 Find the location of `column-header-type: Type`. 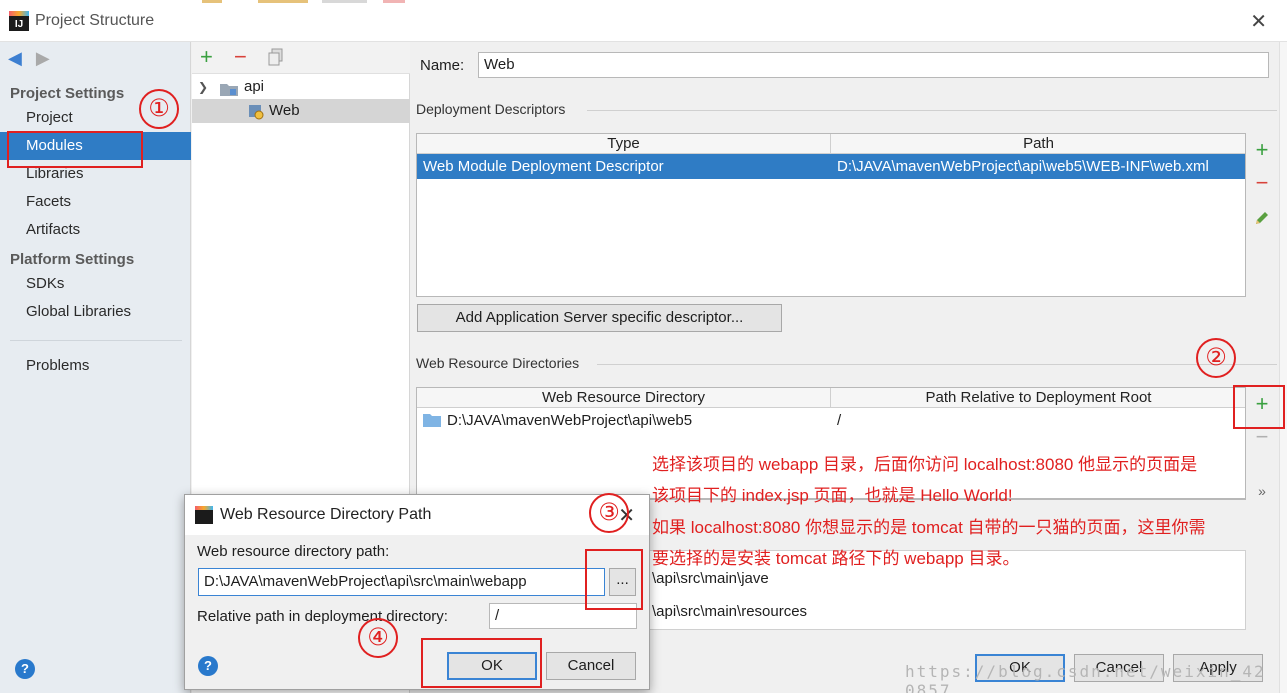

column-header-type: Type is located at coordinates (624, 144).